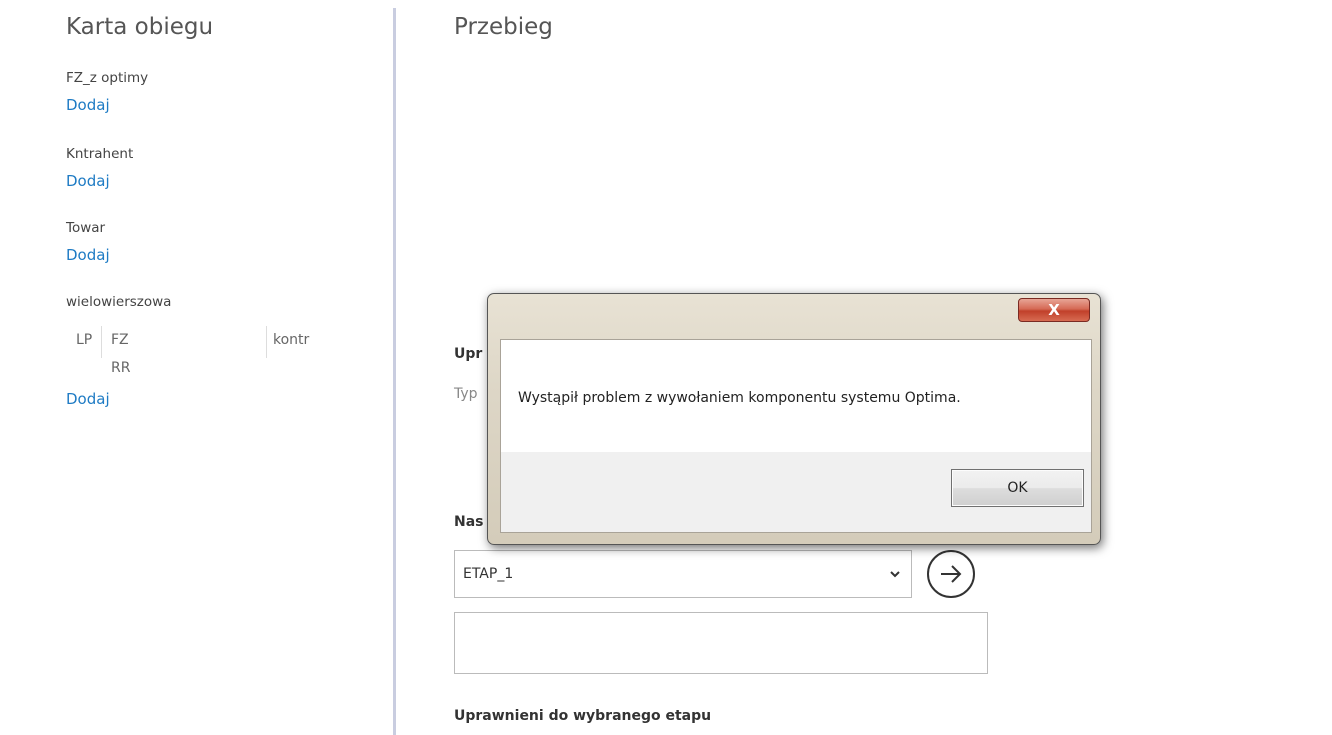 The width and height of the screenshot is (1332, 735). What do you see at coordinates (88, 181) in the screenshot?
I see `add-link-kntrahent: Dodaj` at bounding box center [88, 181].